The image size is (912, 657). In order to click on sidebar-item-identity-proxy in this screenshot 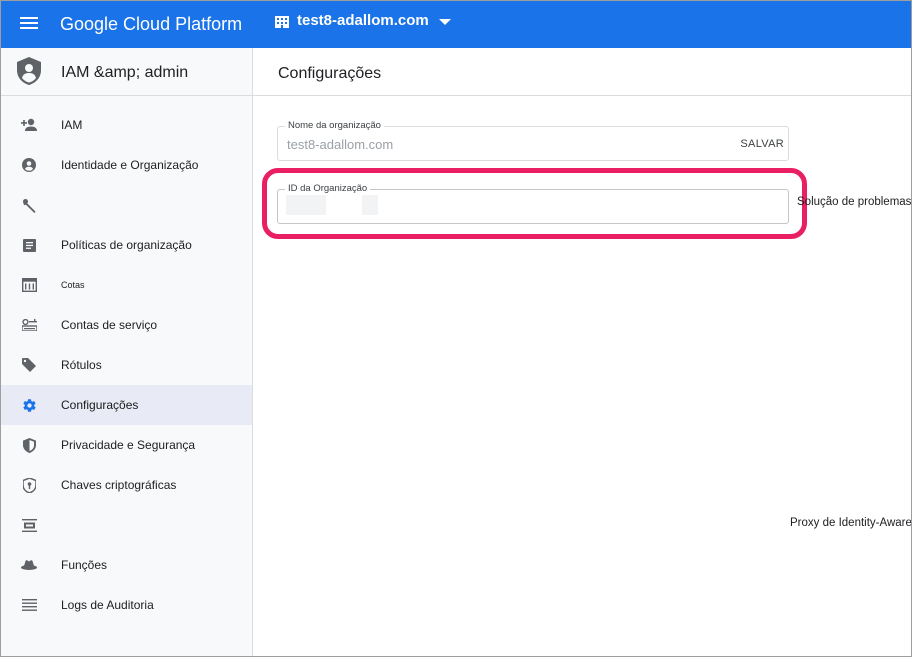, I will do `click(126, 525)`.